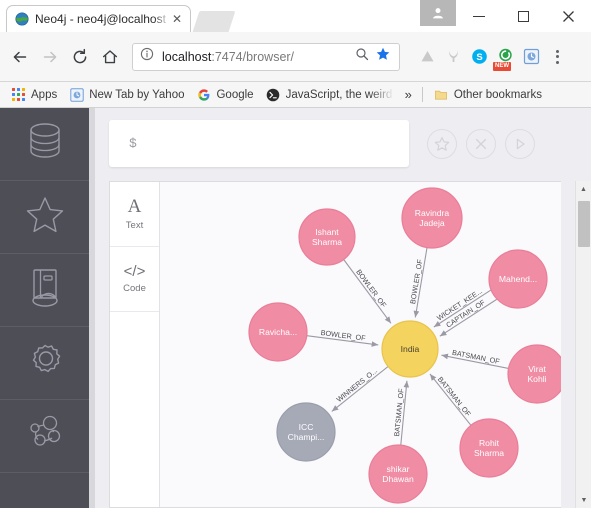 Image resolution: width=591 pixels, height=508 pixels. Describe the element at coordinates (537, 369) in the screenshot. I see `node-label: Virat` at that location.